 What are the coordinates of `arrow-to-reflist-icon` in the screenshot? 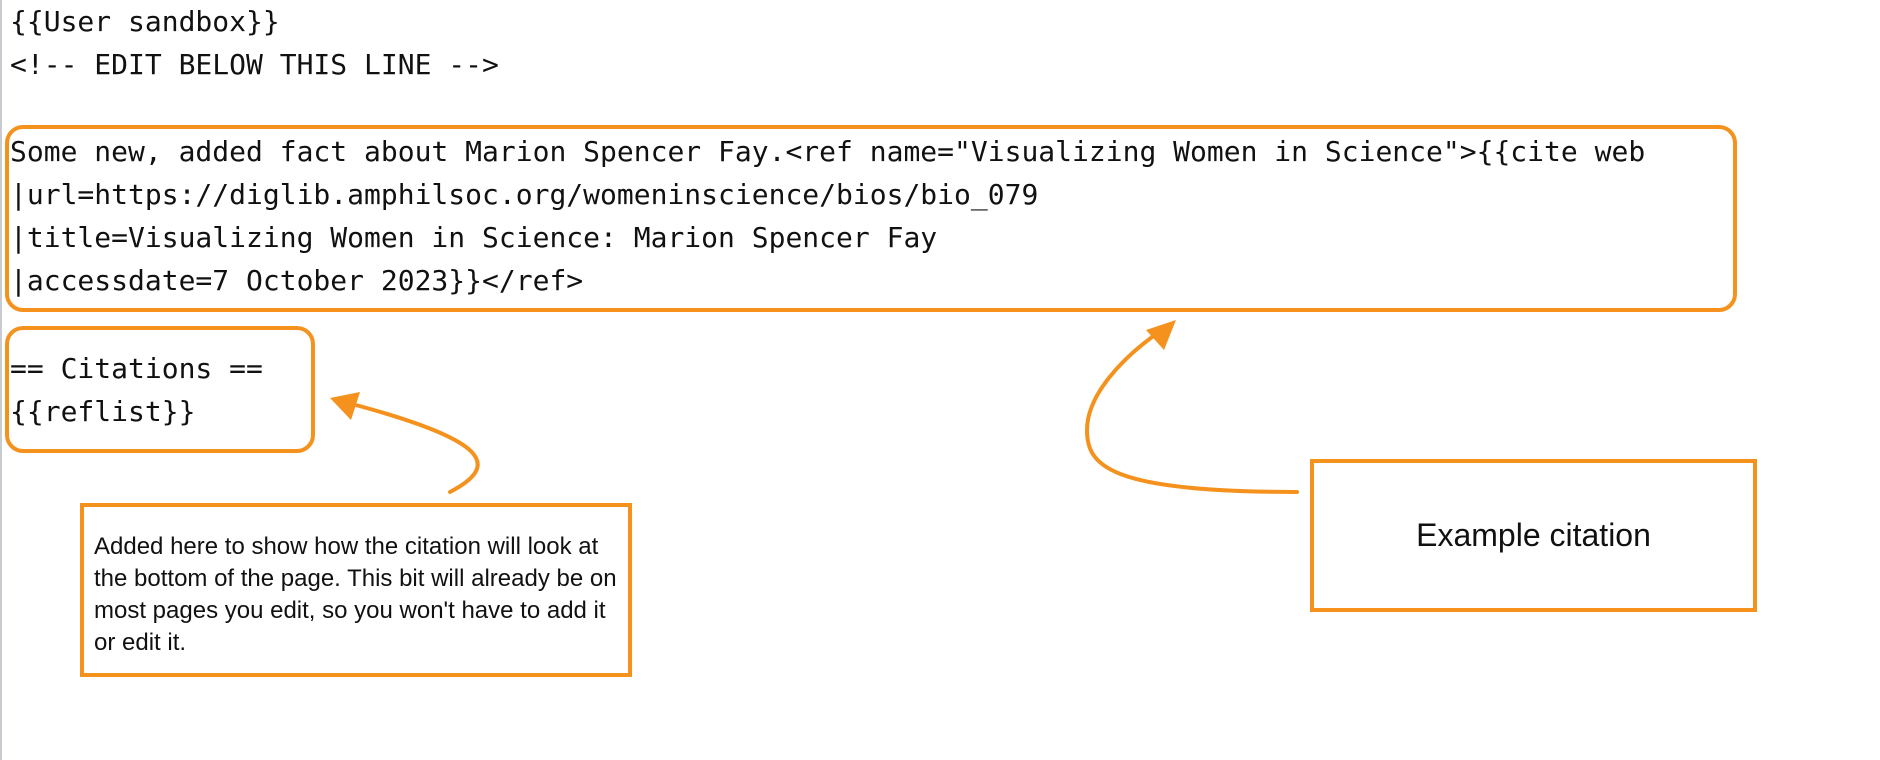 It's located at (405, 443).